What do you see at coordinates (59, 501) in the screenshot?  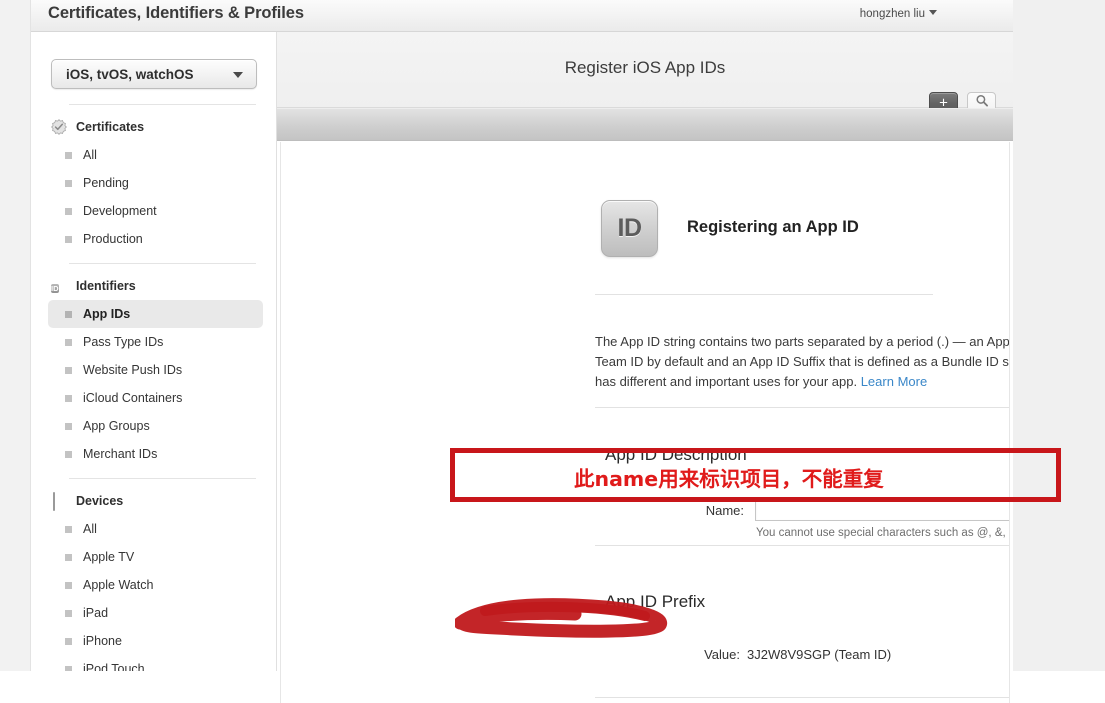 I see `device-icon` at bounding box center [59, 501].